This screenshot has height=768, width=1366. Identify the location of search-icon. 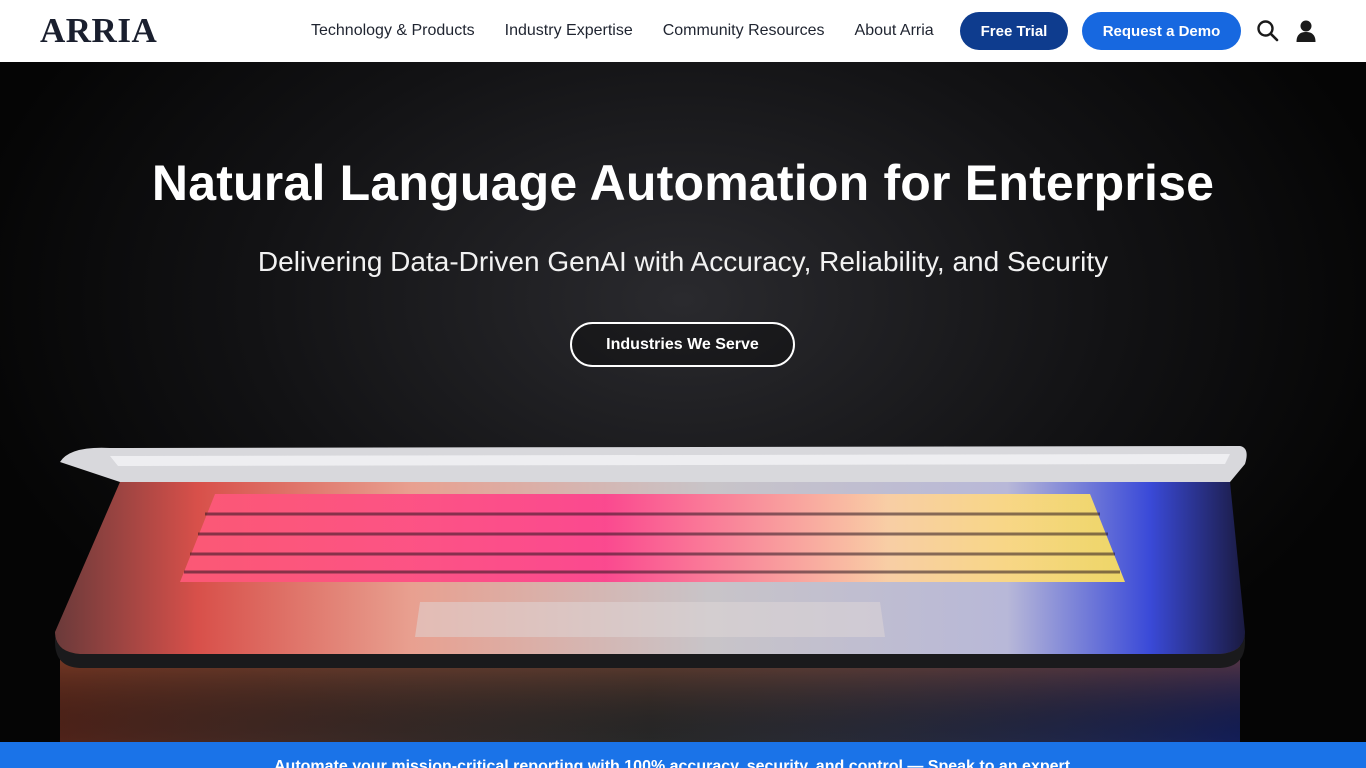
(1268, 31).